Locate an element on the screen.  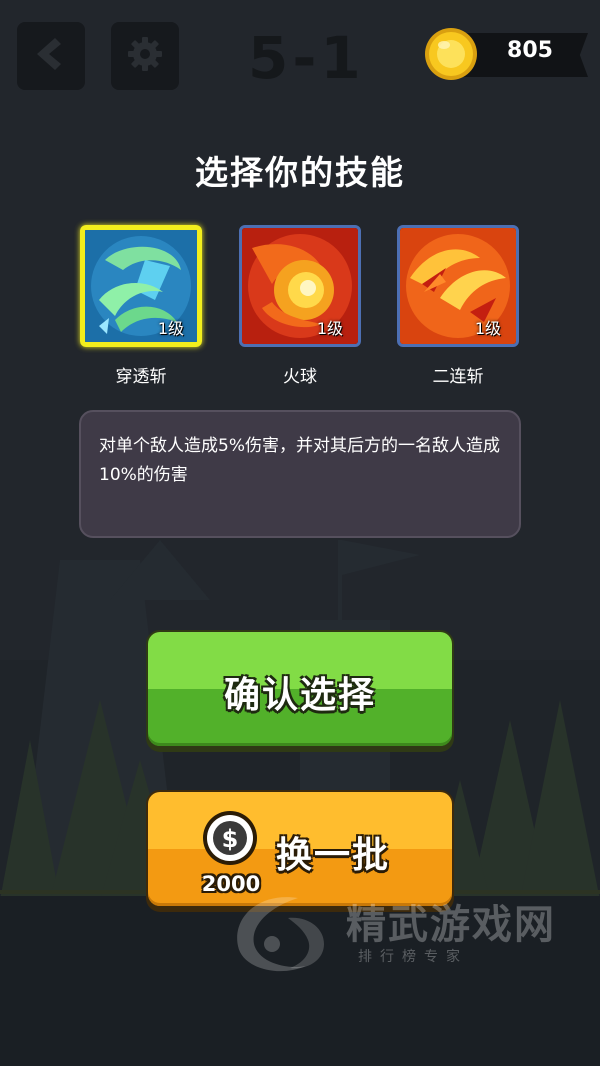
gold-coin-icon is located at coordinates (451, 54).